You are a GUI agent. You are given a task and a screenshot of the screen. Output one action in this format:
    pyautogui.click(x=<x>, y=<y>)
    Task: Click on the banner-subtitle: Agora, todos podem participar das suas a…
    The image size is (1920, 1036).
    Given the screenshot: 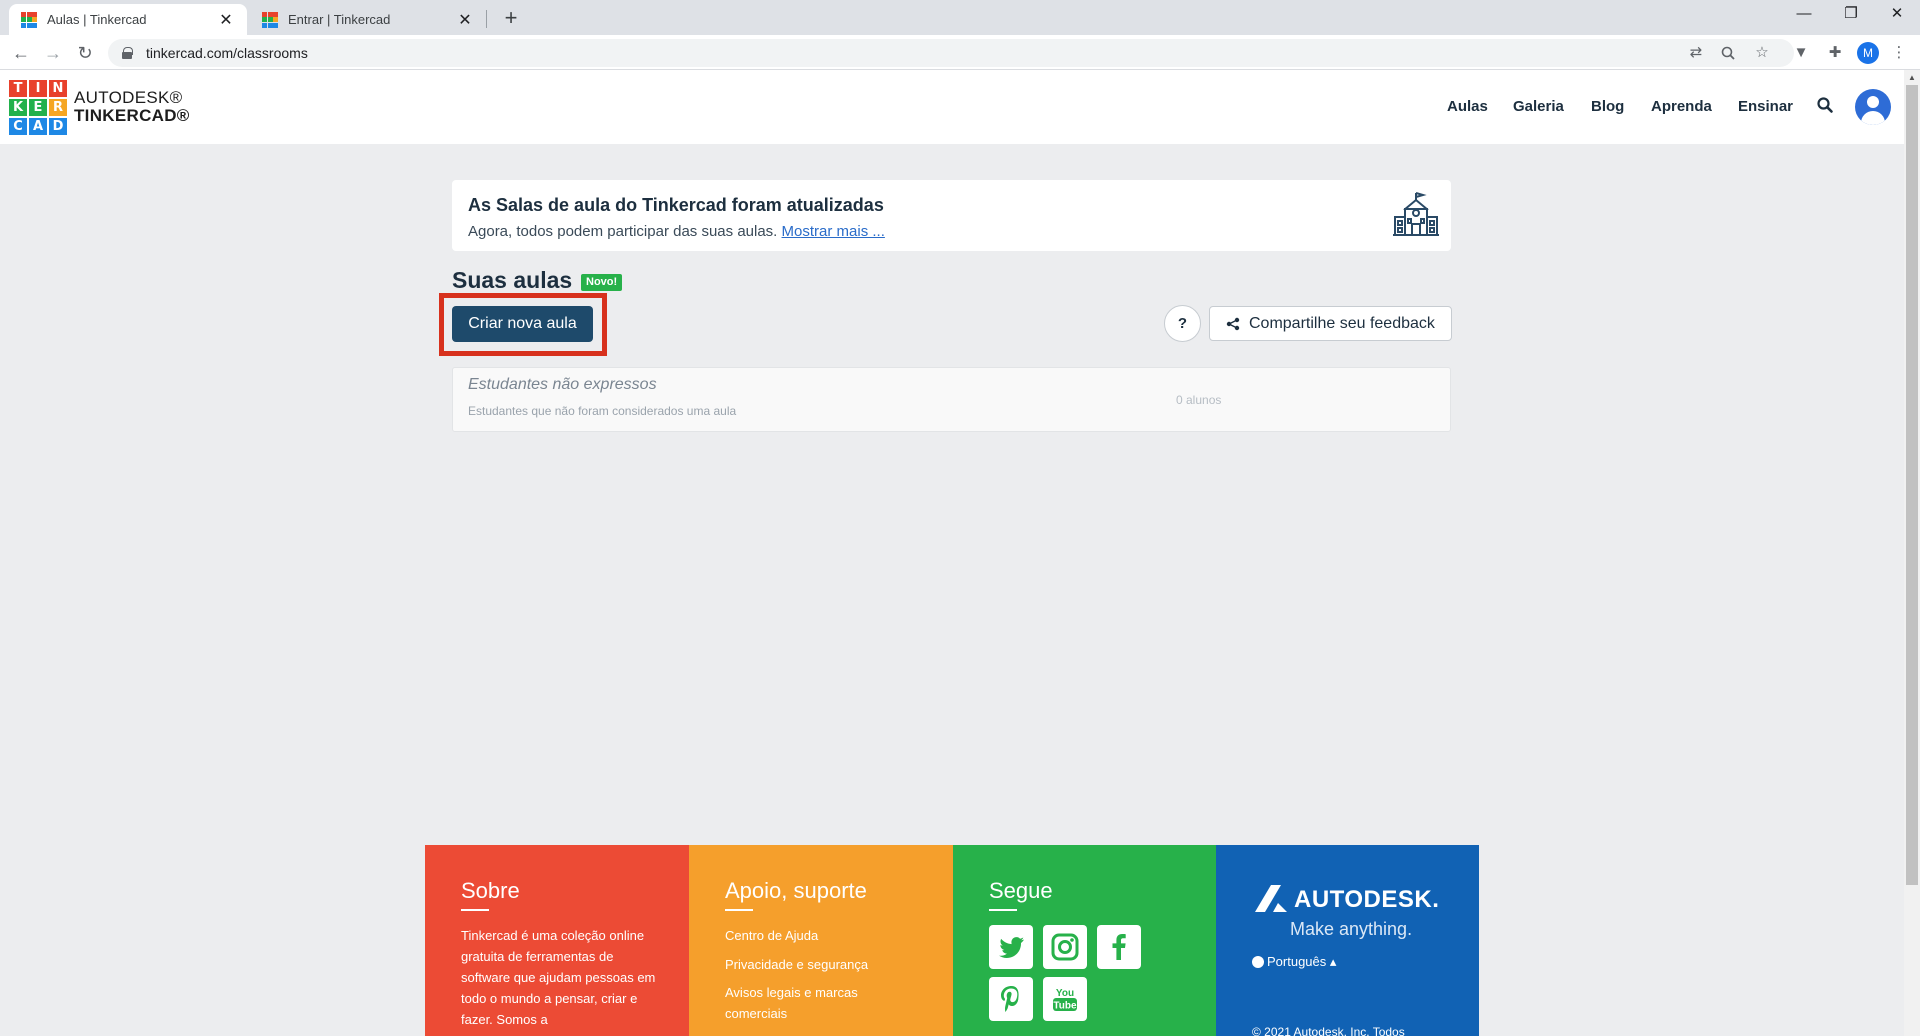 What is the action you would take?
    pyautogui.click(x=676, y=231)
    